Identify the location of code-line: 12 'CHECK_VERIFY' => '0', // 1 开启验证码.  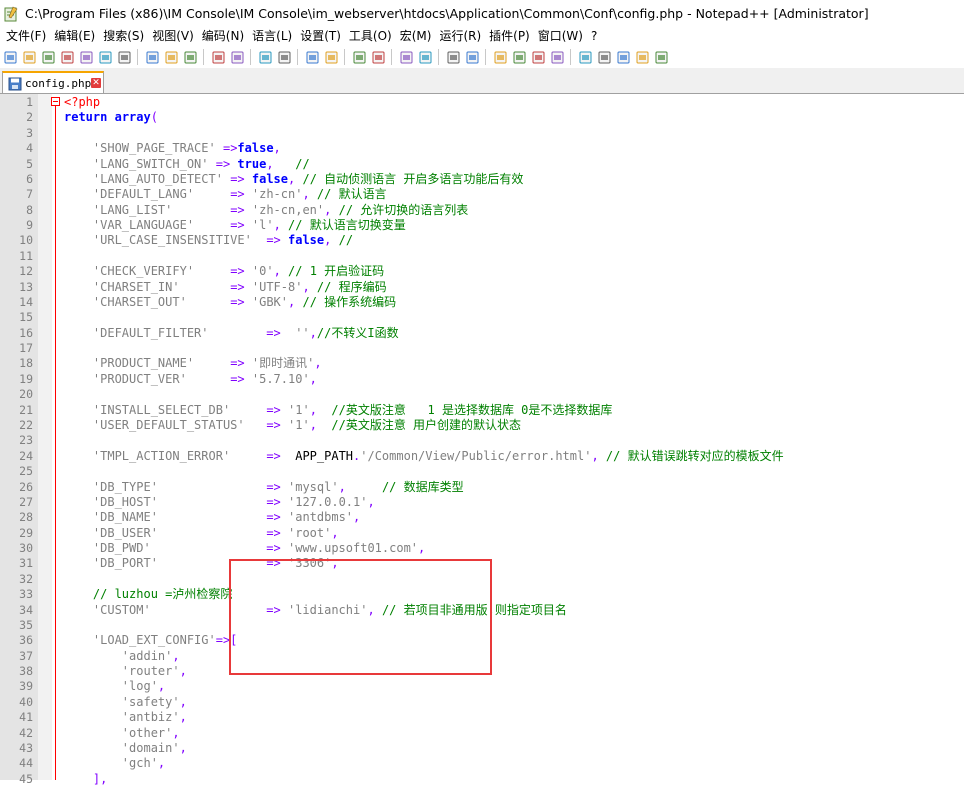
(482, 271).